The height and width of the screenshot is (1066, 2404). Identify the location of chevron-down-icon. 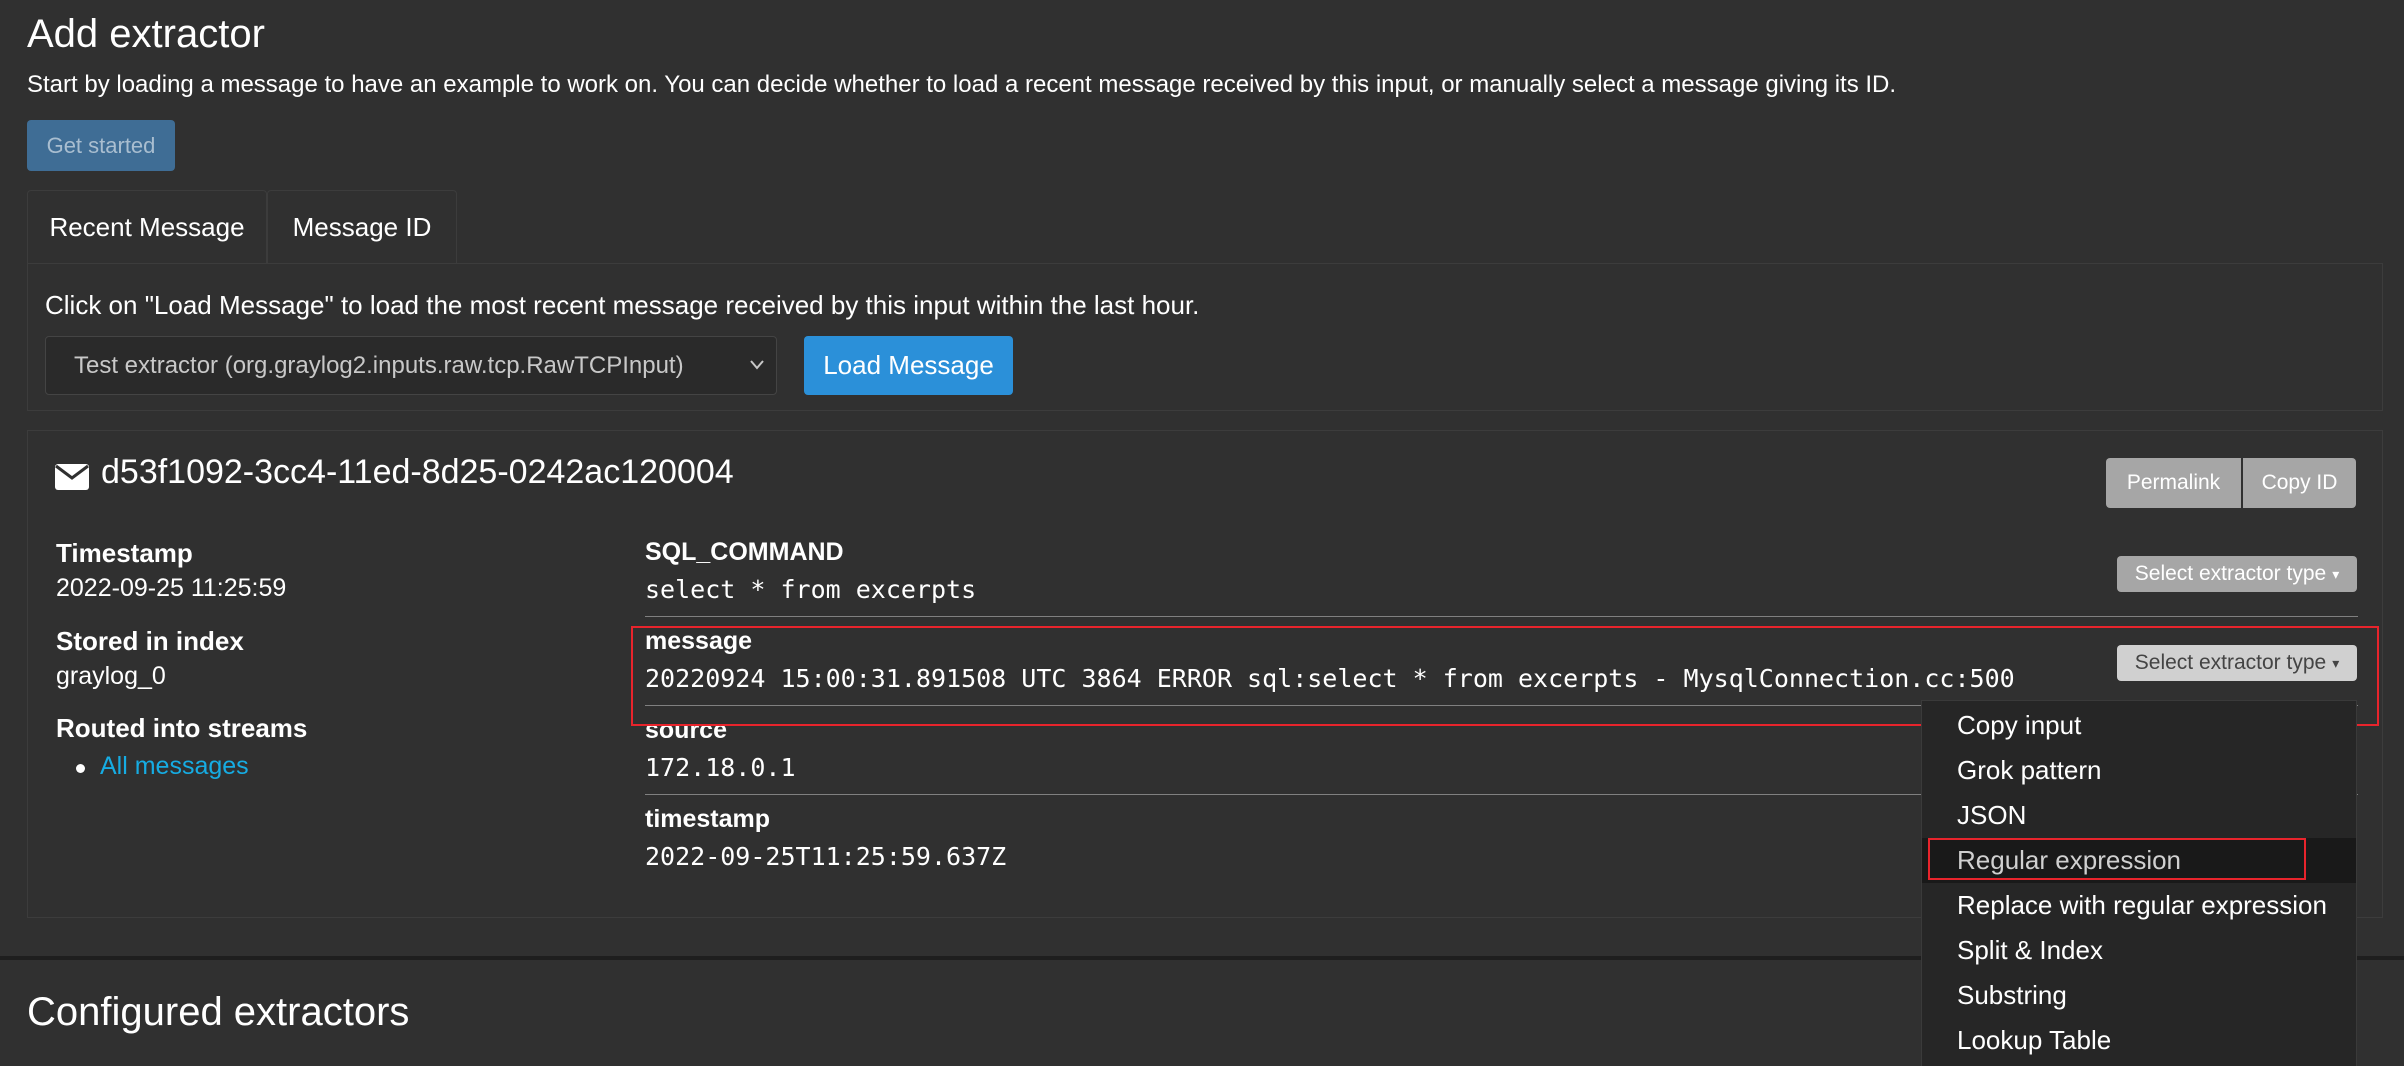
(757, 368).